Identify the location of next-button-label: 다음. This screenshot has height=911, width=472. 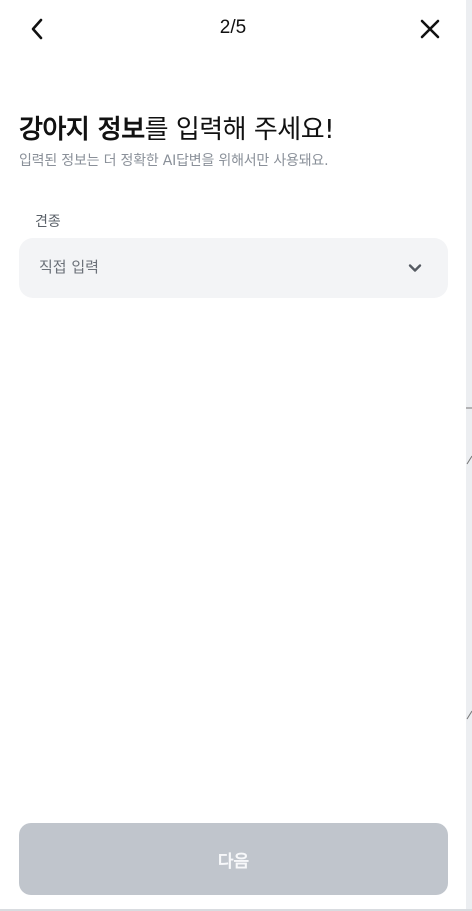
(233, 861).